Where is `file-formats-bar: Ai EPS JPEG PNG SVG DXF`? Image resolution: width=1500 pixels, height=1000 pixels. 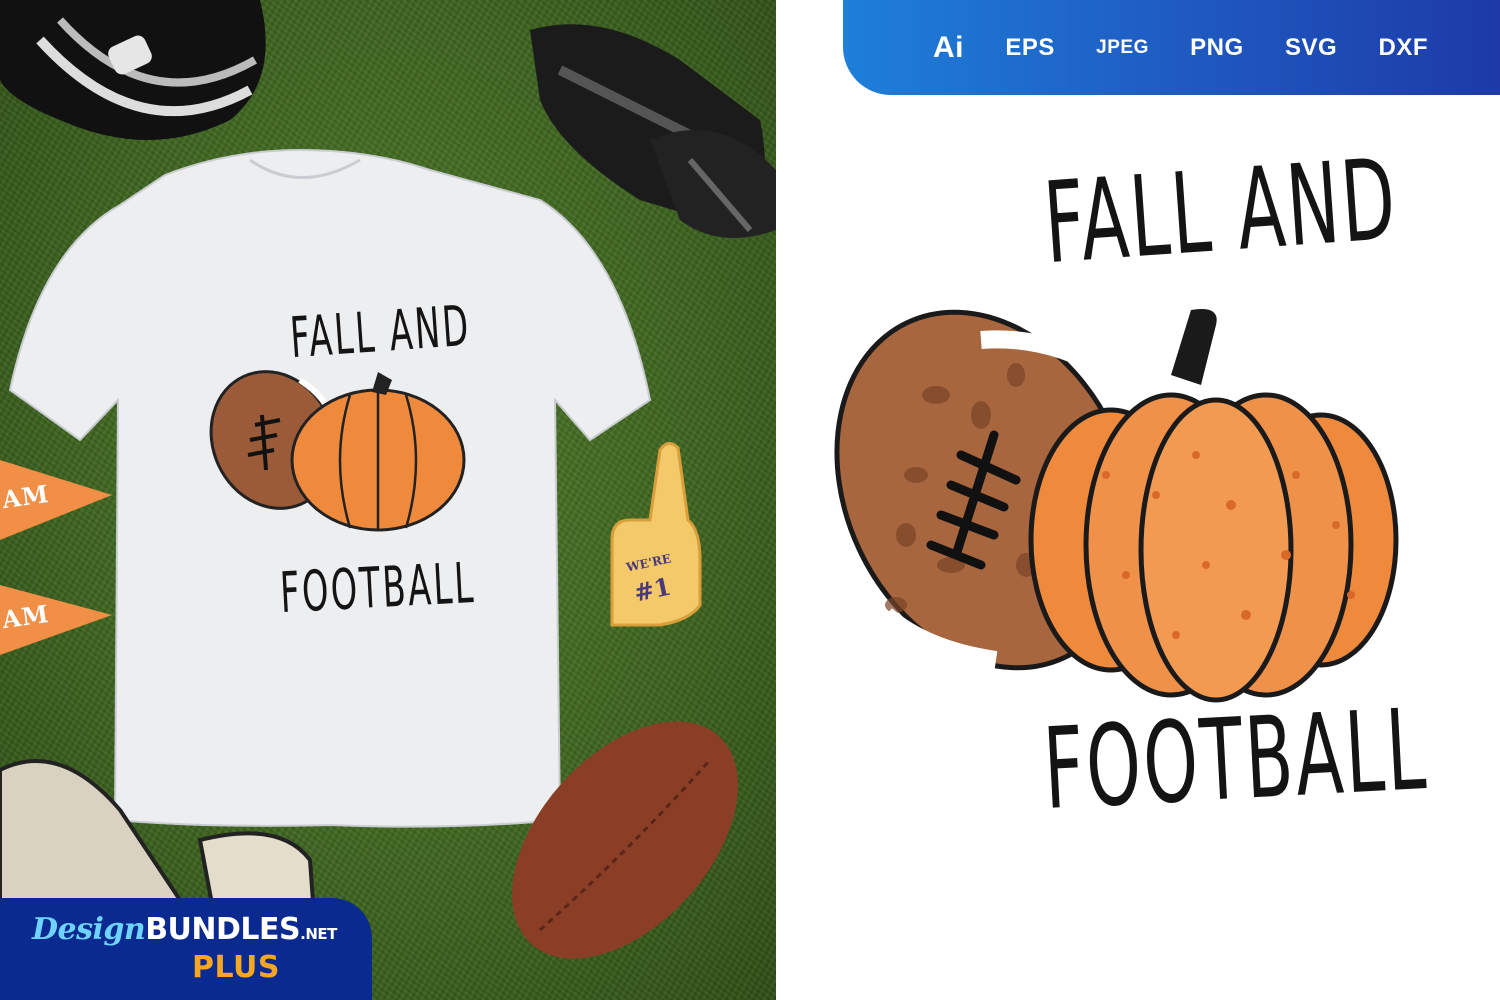 file-formats-bar: Ai EPS JPEG PNG SVG DXF is located at coordinates (1171, 47).